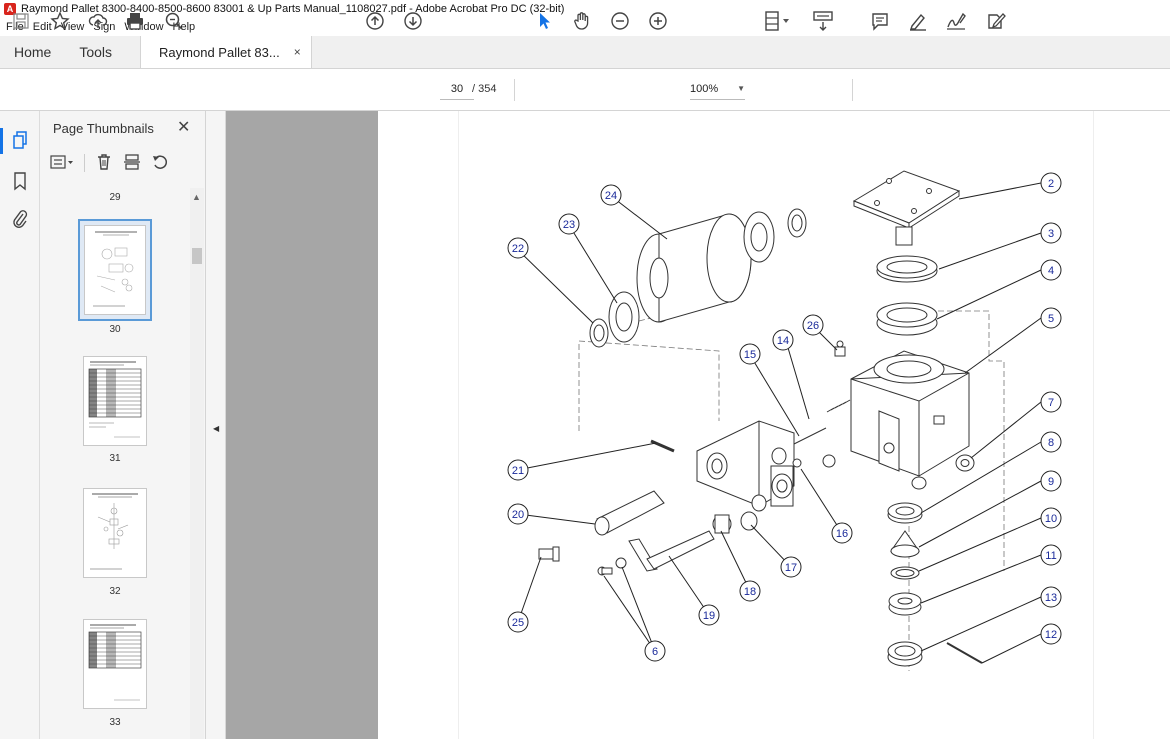 The width and height of the screenshot is (1170, 739). Describe the element at coordinates (750, 592) in the screenshot. I see `callout-number-18: 18` at that location.